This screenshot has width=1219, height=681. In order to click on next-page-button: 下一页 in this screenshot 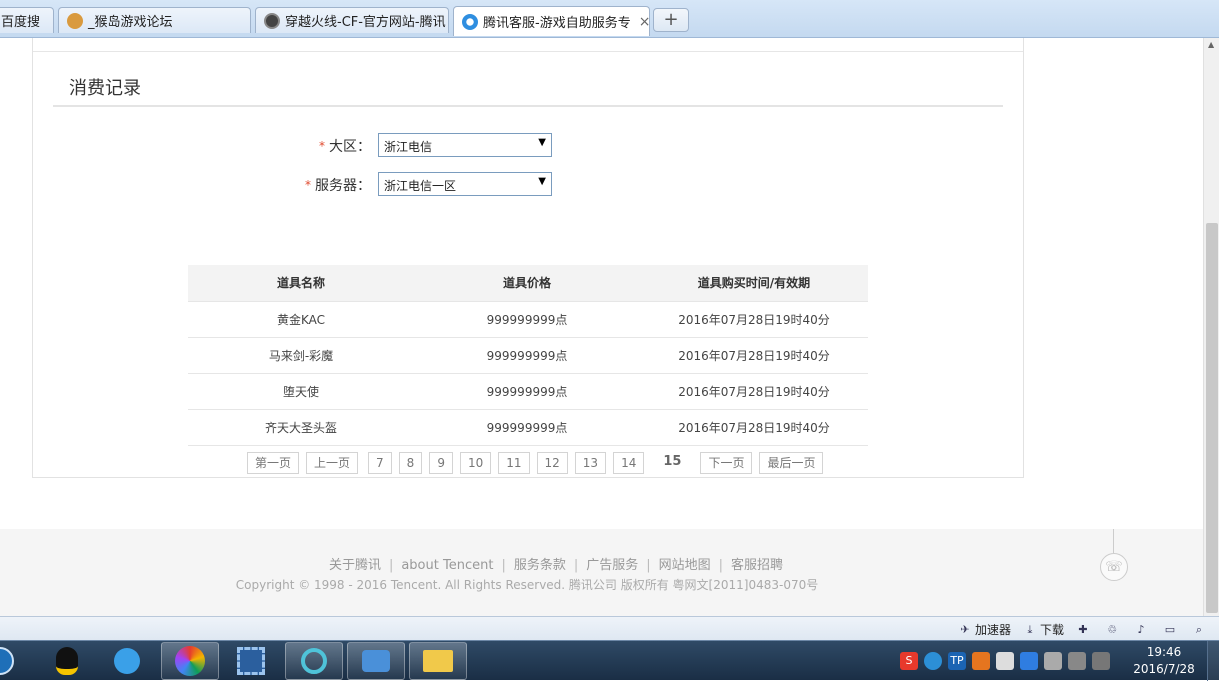, I will do `click(726, 463)`.